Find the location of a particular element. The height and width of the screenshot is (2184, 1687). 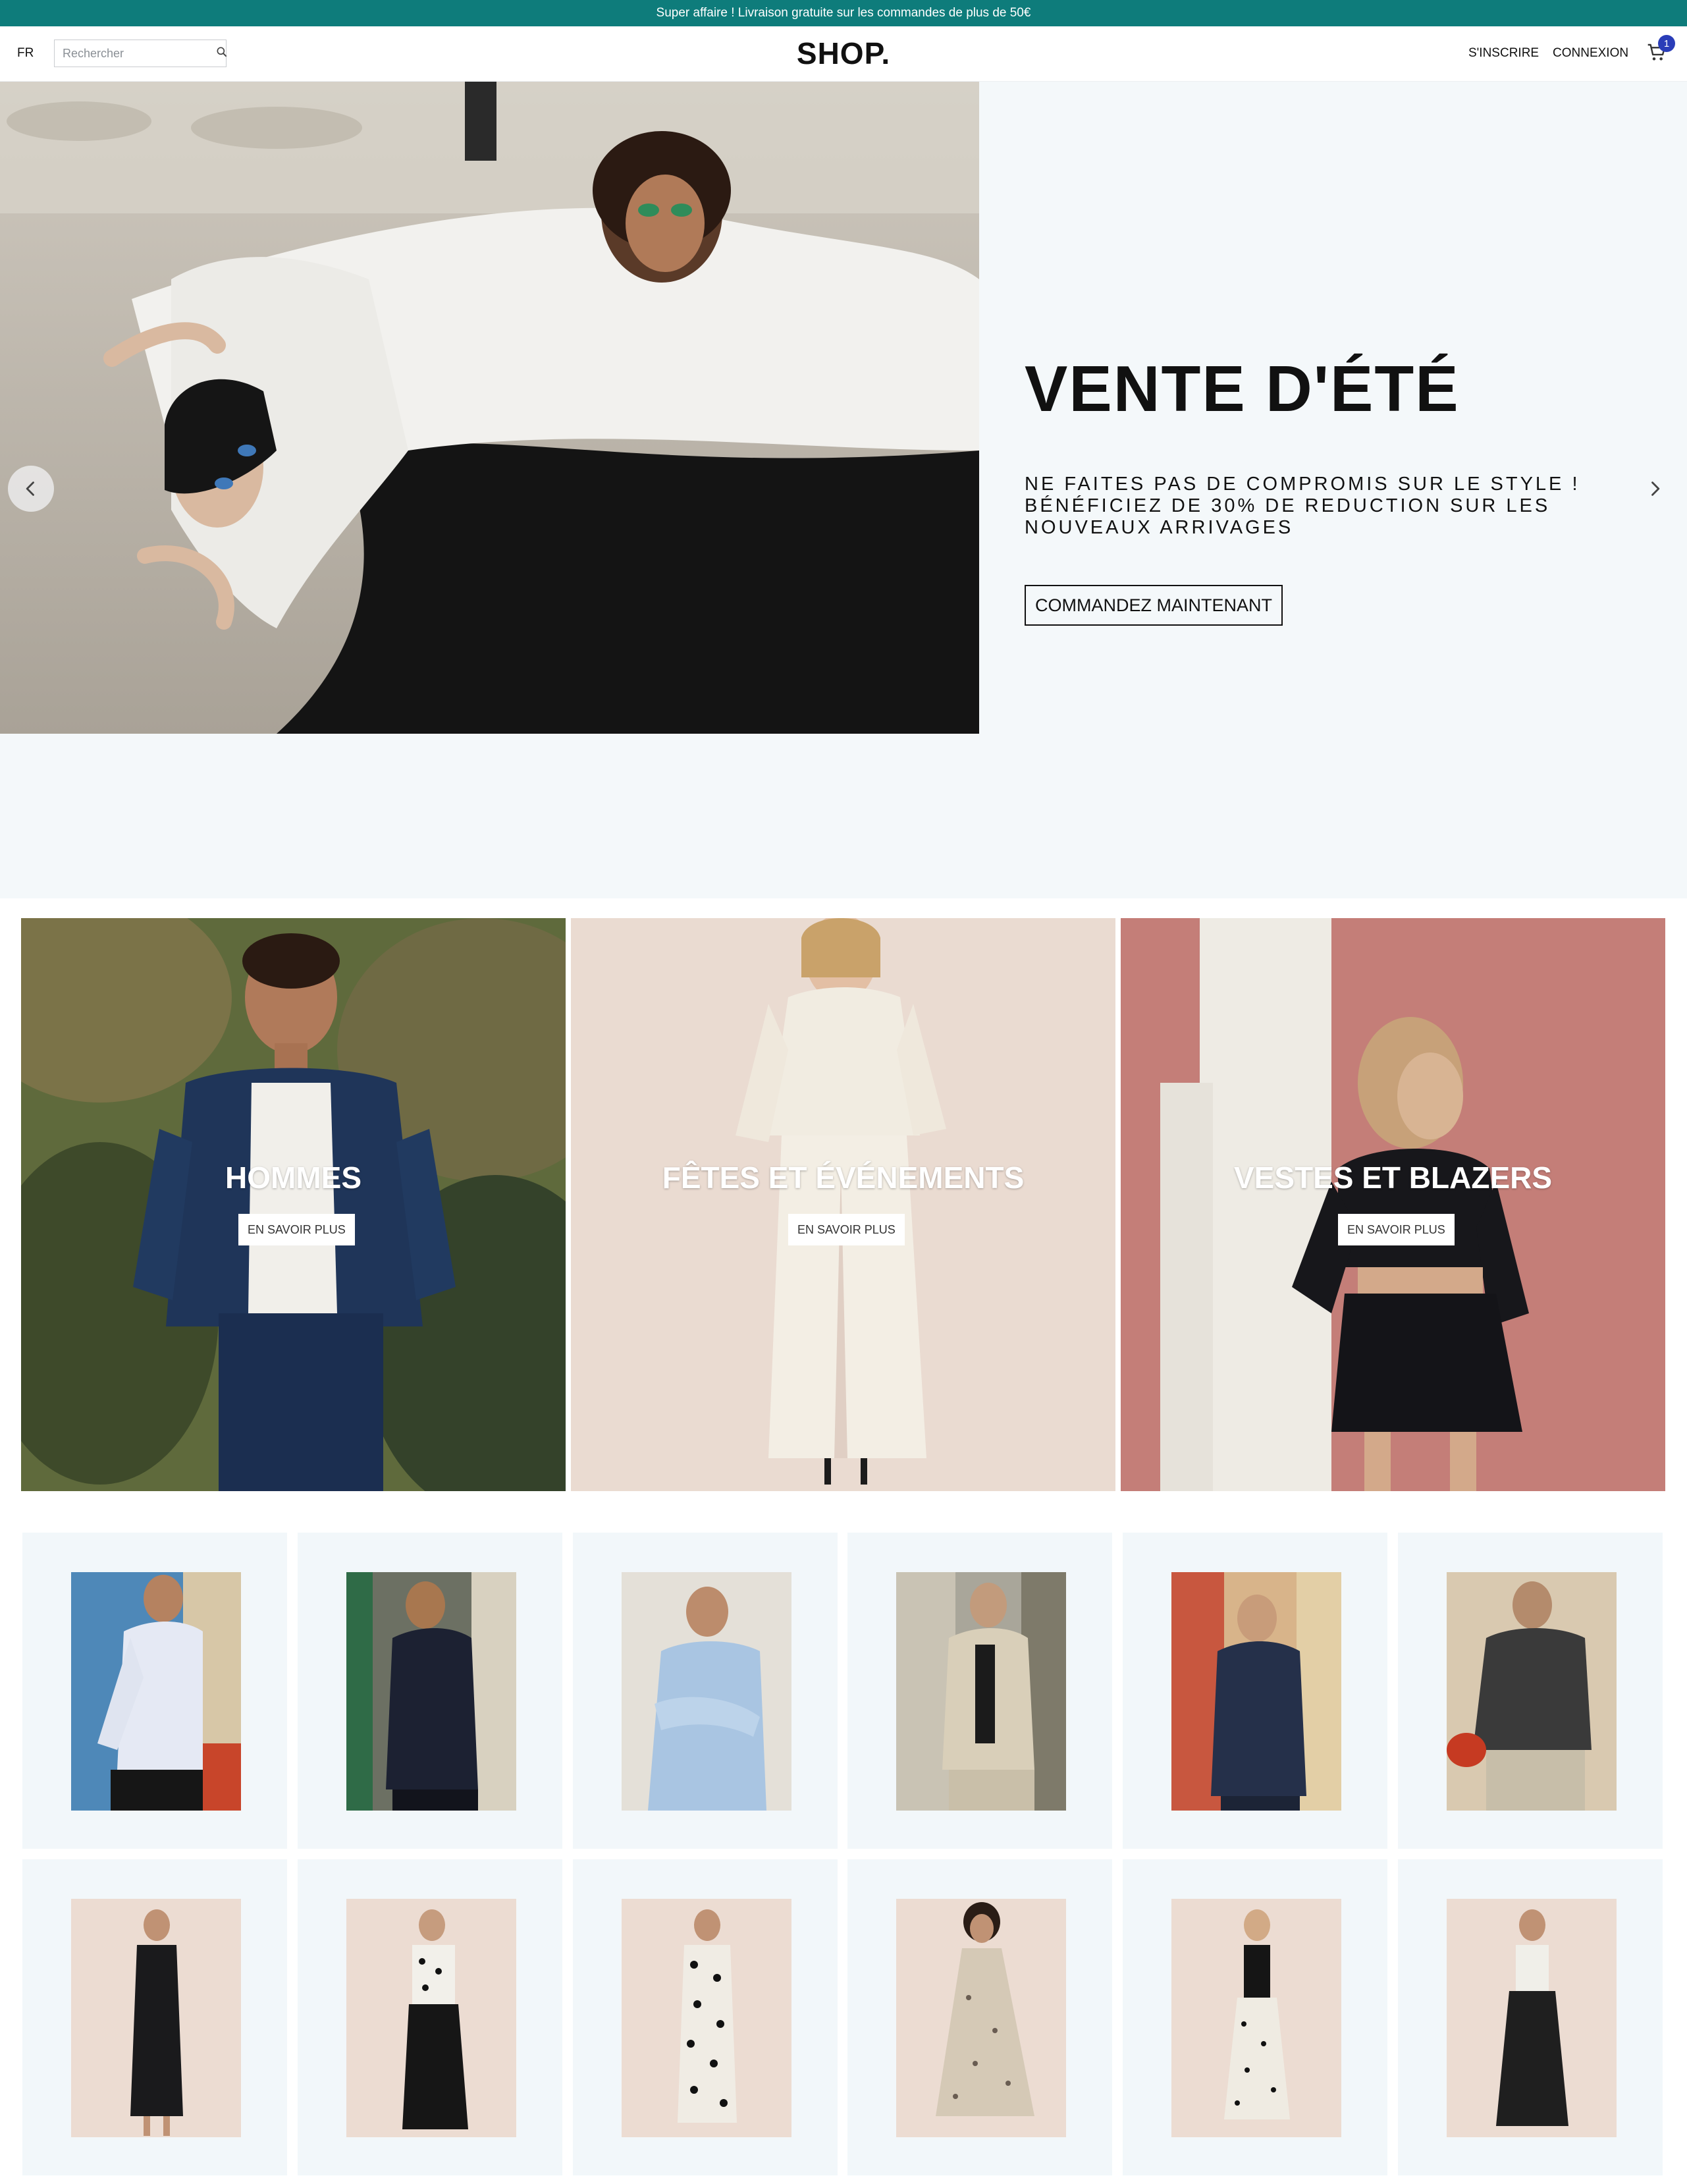

category-image-men is located at coordinates (293, 1204).